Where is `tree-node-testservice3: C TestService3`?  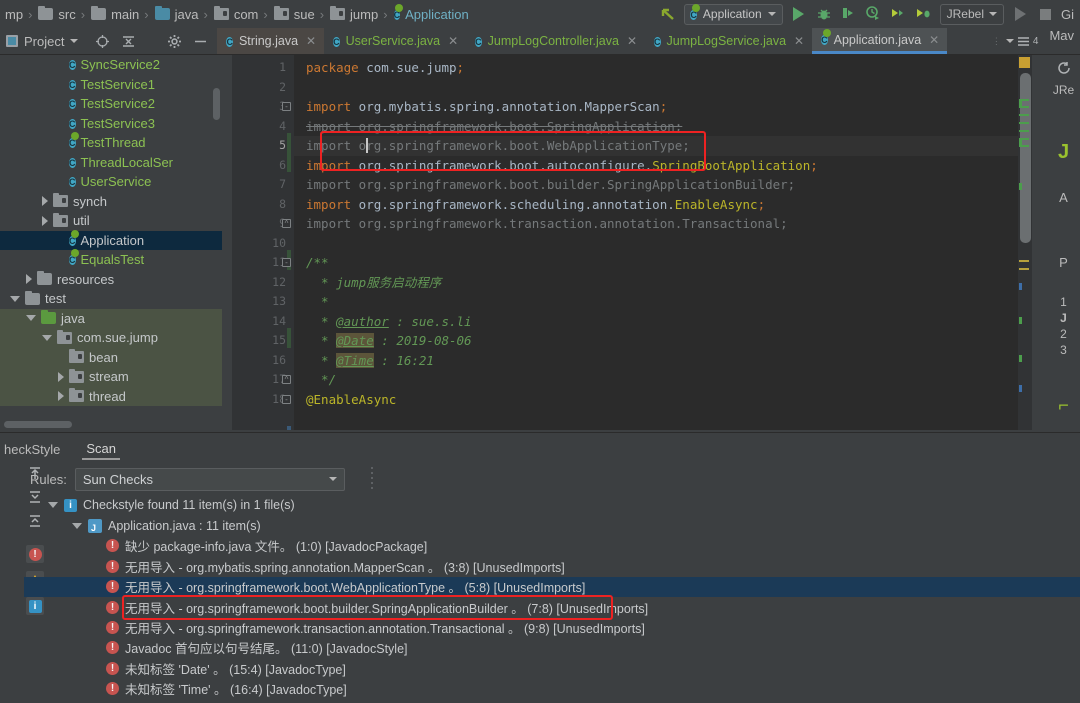
tree-node-testservice3: C TestService3 is located at coordinates (111, 124).